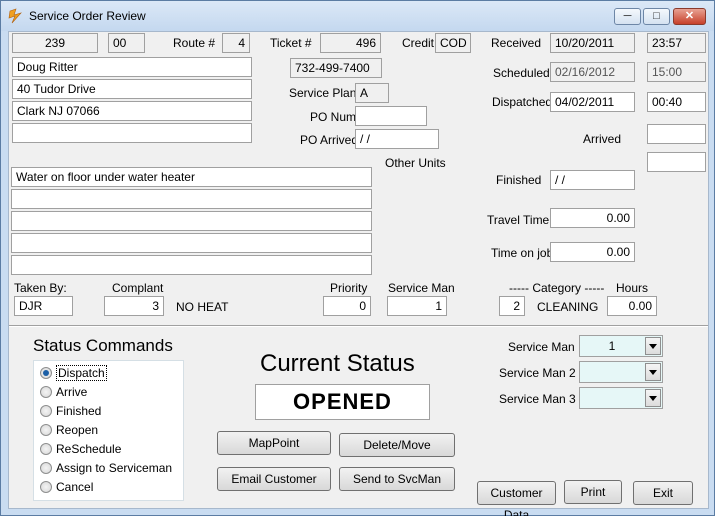 Image resolution: width=715 pixels, height=516 pixels. Describe the element at coordinates (74, 487) in the screenshot. I see `radio-cancel-label: Cancel` at that location.